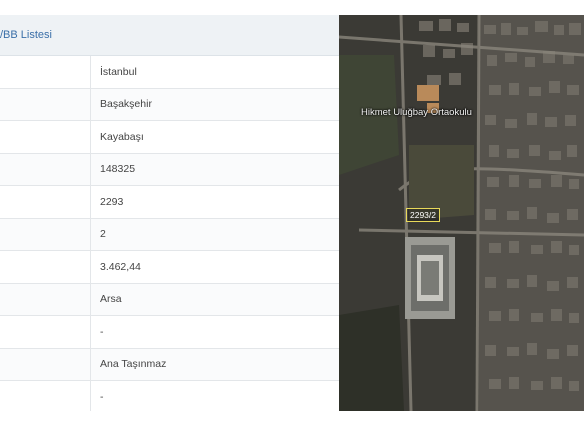 The width and height of the screenshot is (584, 438). I want to click on row-value-ilce: Başakşehir, so click(126, 104).